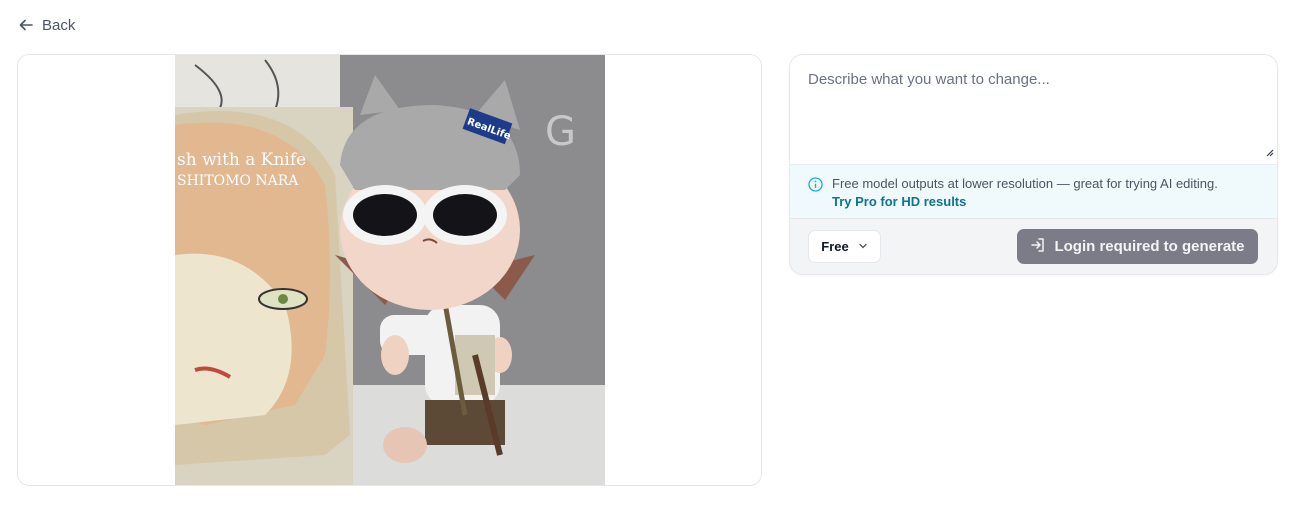  I want to click on book-author-text: SHITOMO NARA, so click(238, 181).